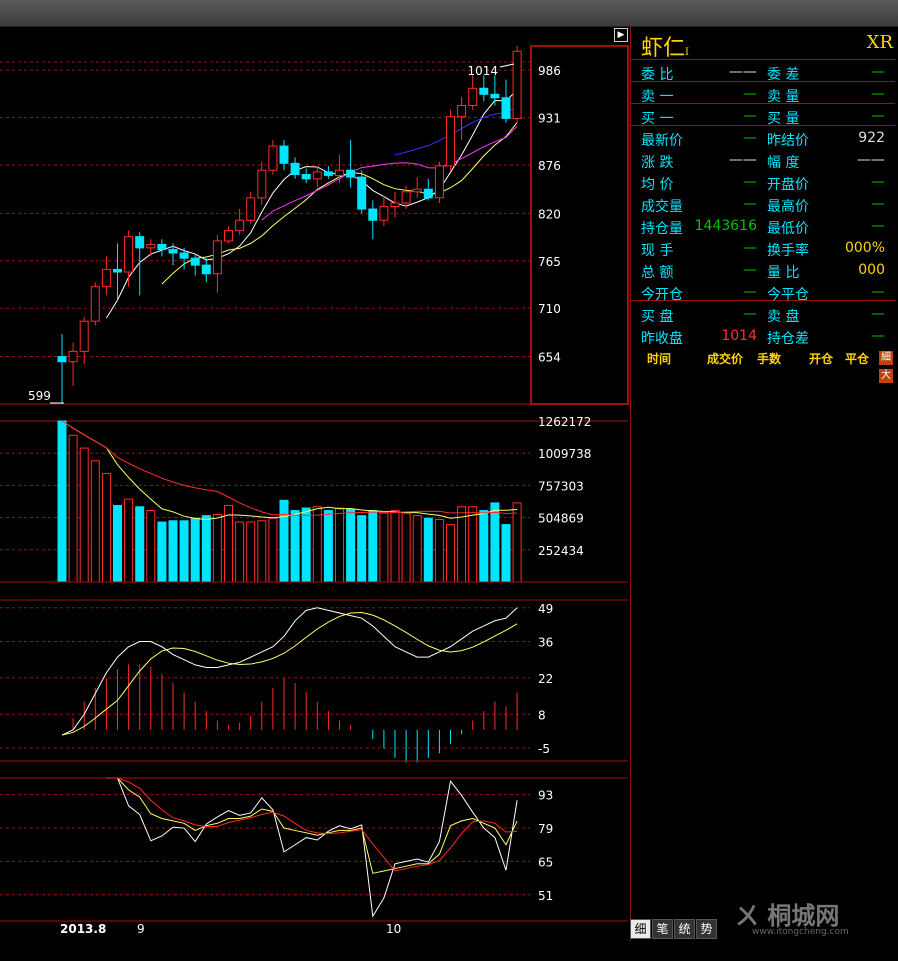 Image resolution: width=898 pixels, height=961 pixels. What do you see at coordinates (657, 273) in the screenshot?
I see `quote-label: 总 额` at bounding box center [657, 273].